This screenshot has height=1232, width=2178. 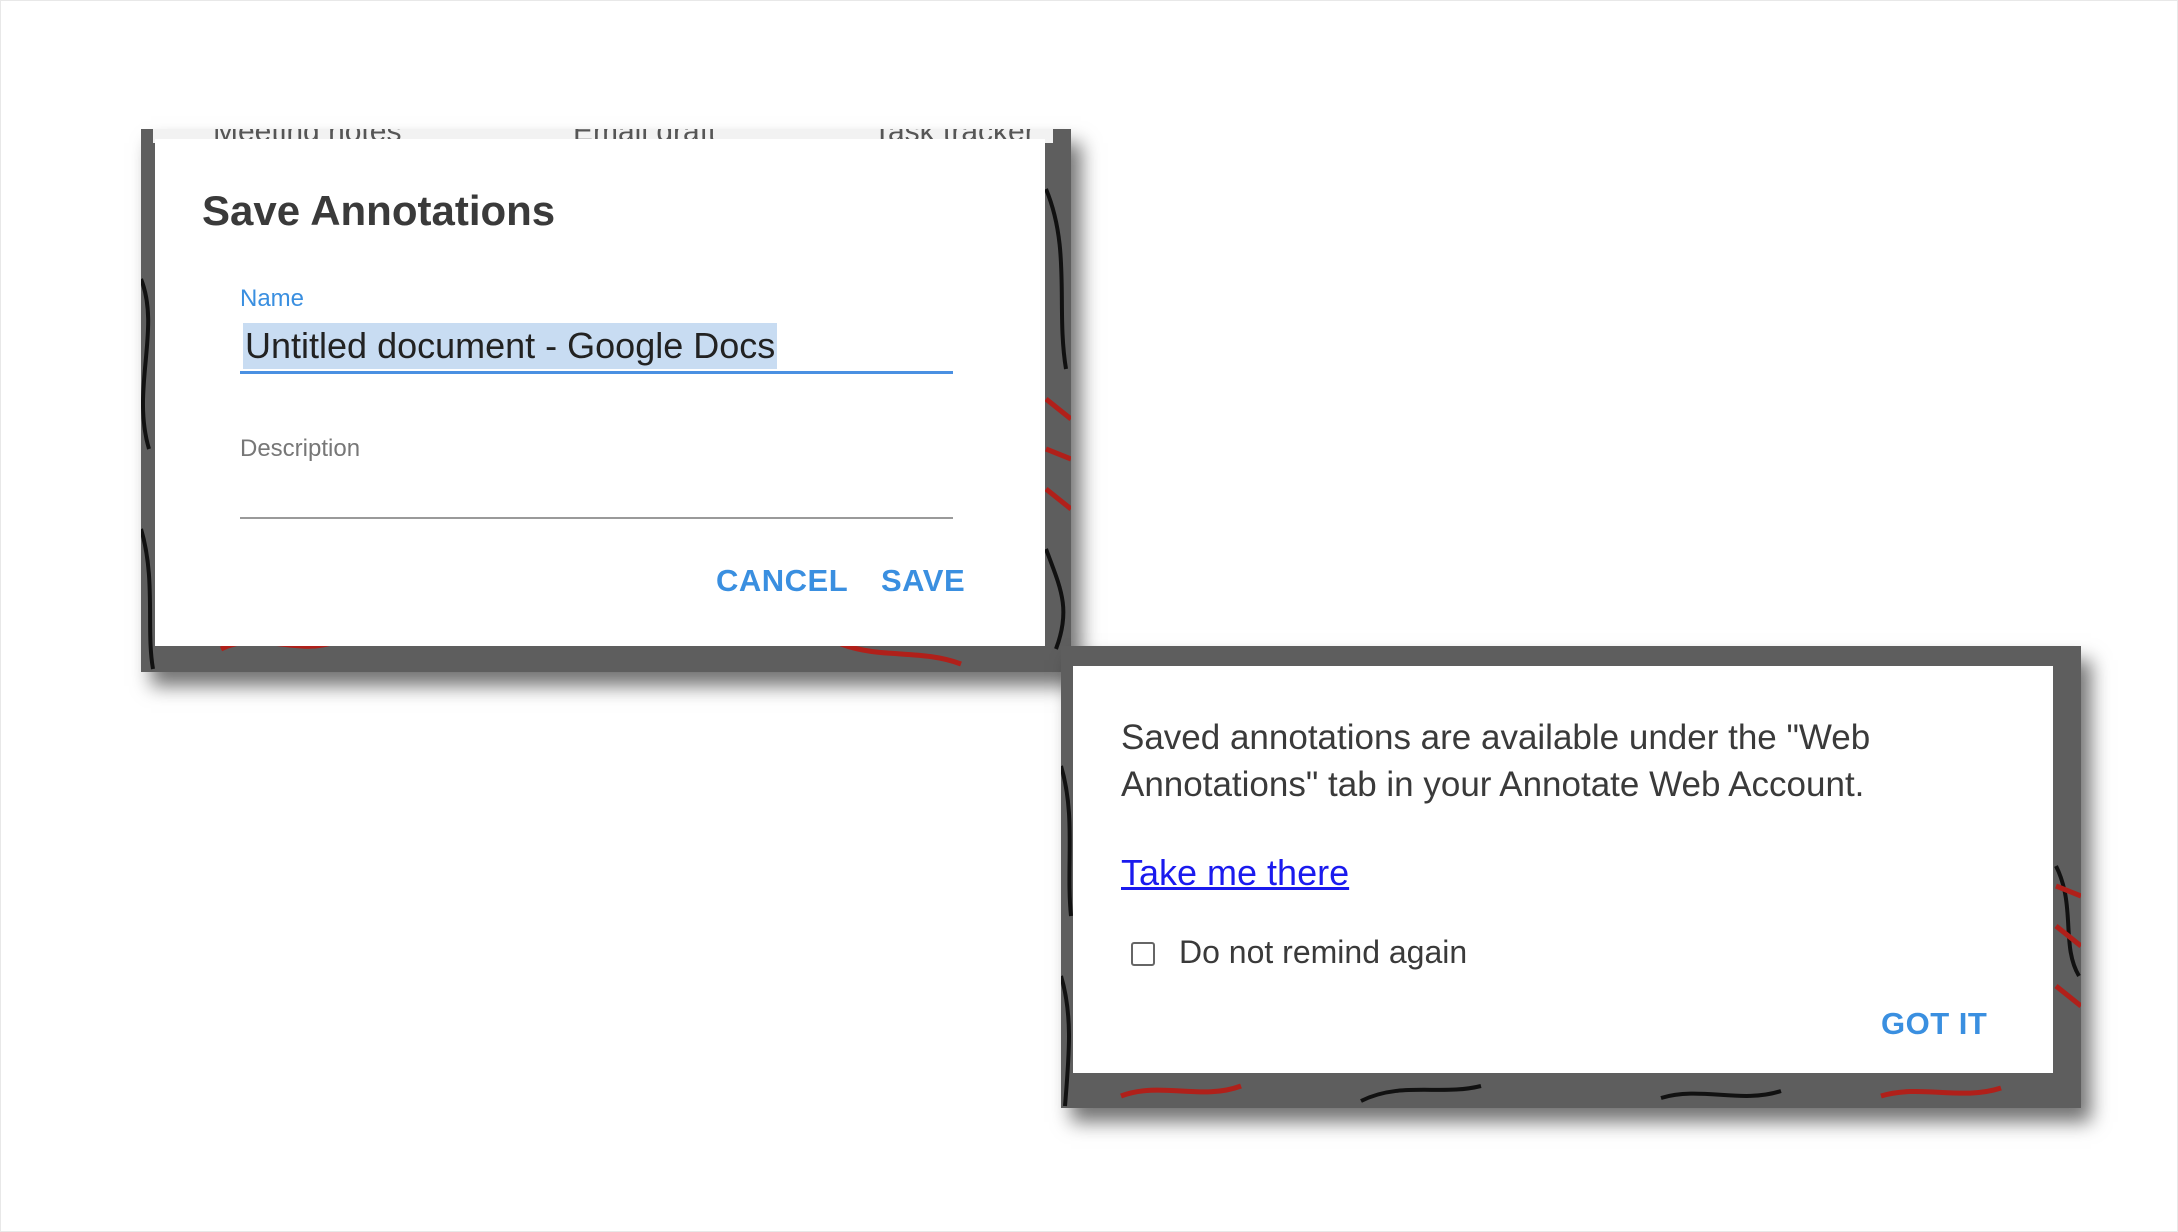 What do you see at coordinates (1143, 954) in the screenshot?
I see `do-not-remind-checkbox` at bounding box center [1143, 954].